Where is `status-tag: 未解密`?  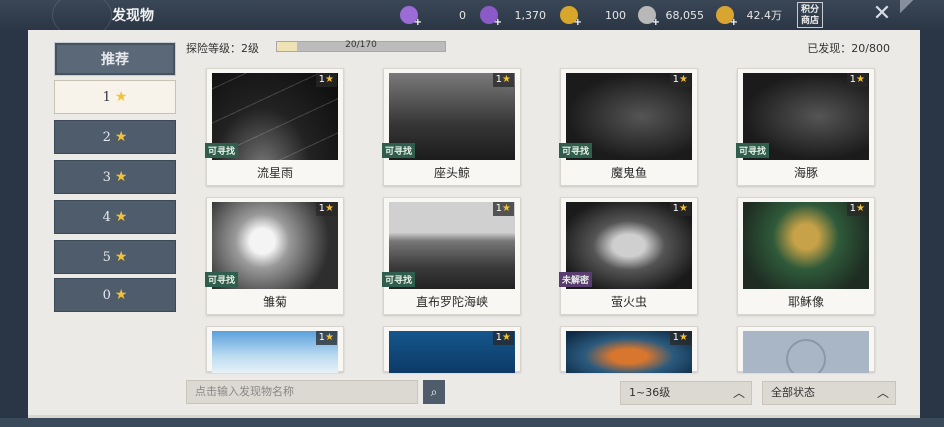
status-tag: 未解密 is located at coordinates (576, 279).